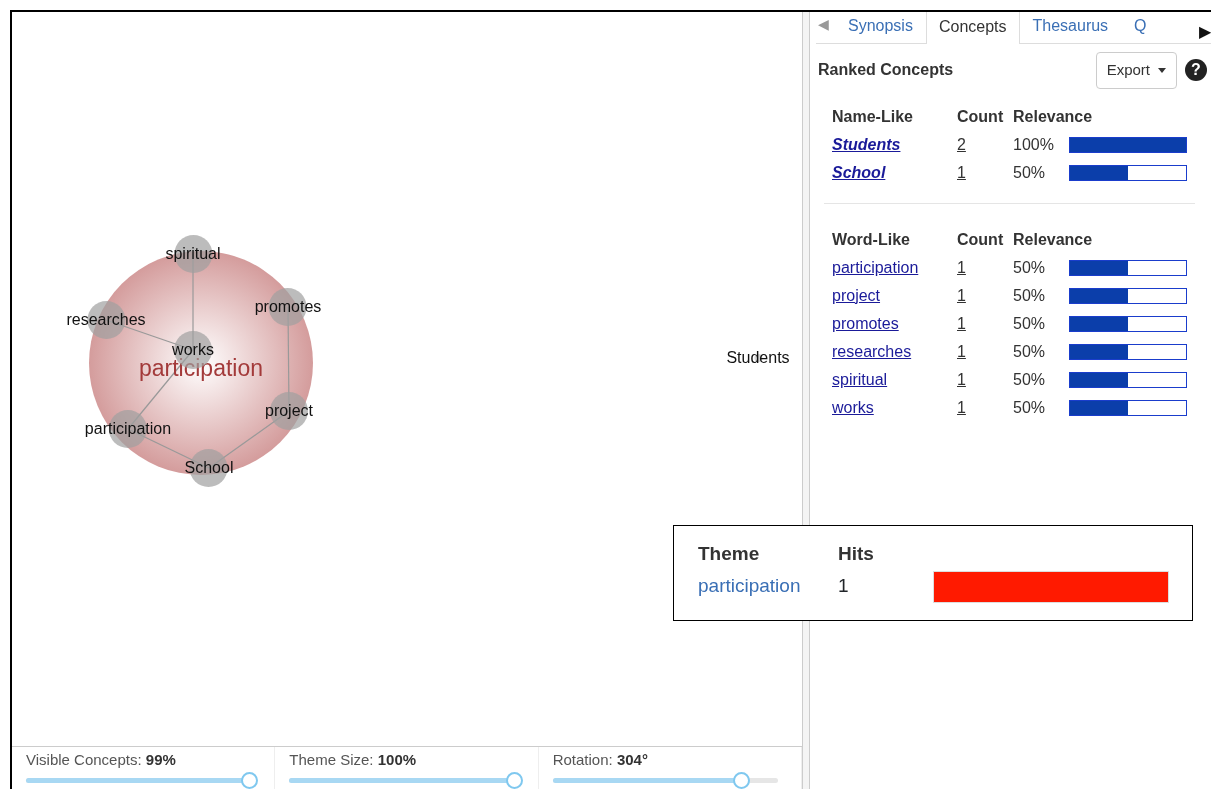 The height and width of the screenshot is (789, 1211). I want to click on concept-link: promotes, so click(894, 323).